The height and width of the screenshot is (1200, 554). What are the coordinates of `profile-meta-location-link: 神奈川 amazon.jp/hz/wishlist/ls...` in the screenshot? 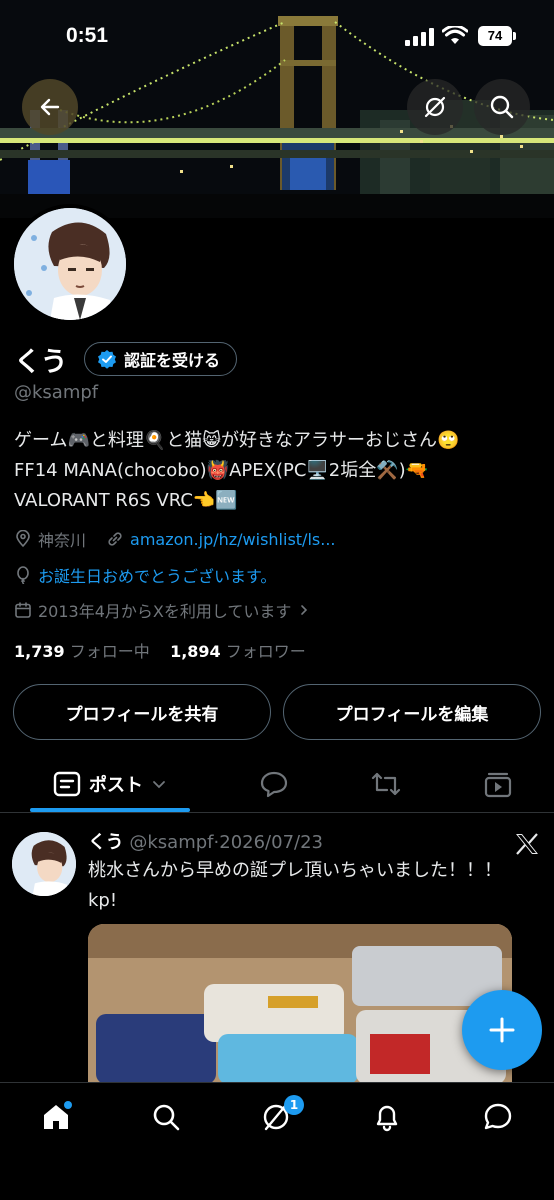 It's located at (174, 539).